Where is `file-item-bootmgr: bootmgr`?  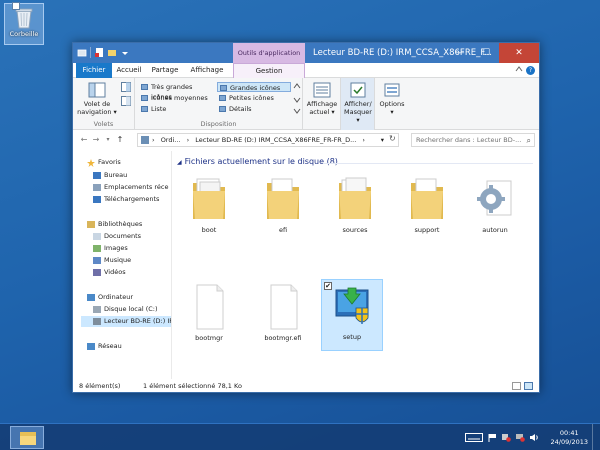
file-item-bootmgr: bootmgr is located at coordinates (209, 316).